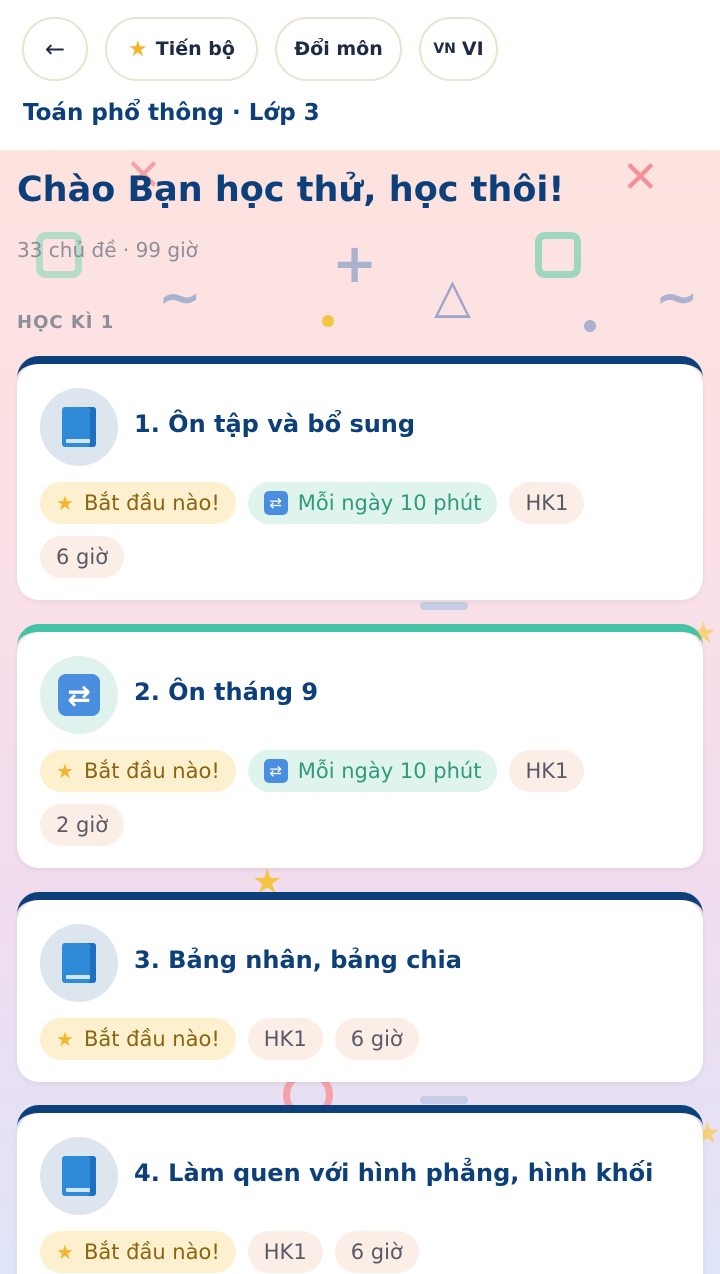 Image resolution: width=720 pixels, height=1274 pixels. What do you see at coordinates (298, 960) in the screenshot?
I see `topic-title: 3. Bảng nhân, bảng chia` at bounding box center [298, 960].